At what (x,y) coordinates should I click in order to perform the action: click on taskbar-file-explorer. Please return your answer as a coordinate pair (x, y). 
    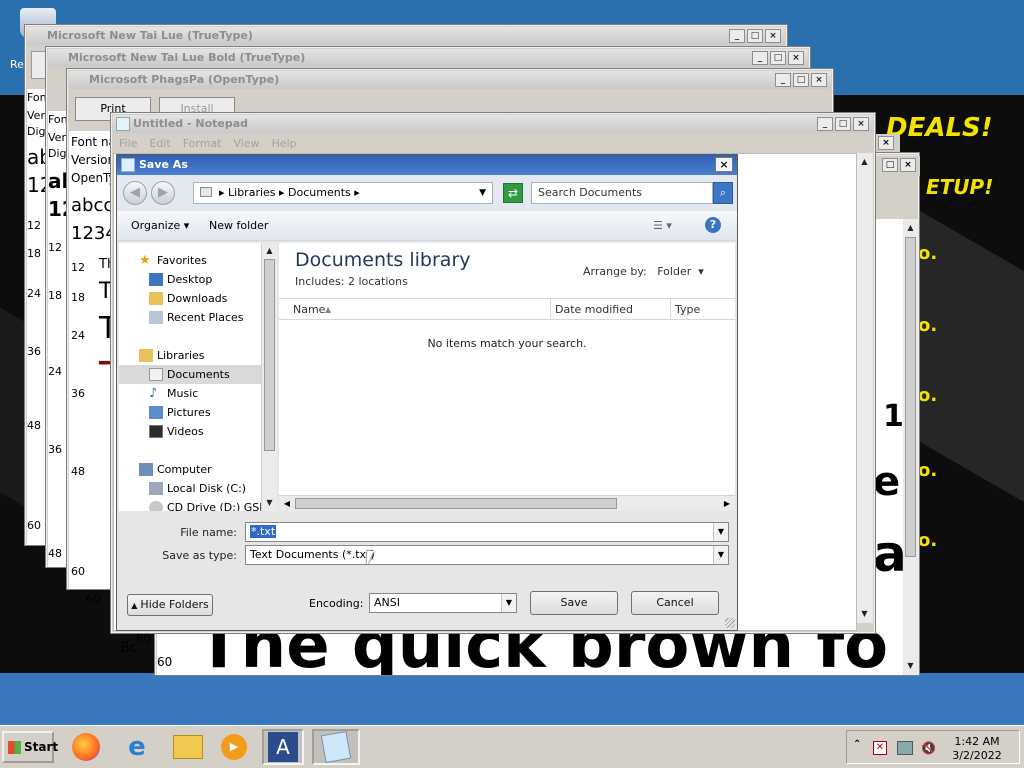
    Looking at the image, I should click on (188, 747).